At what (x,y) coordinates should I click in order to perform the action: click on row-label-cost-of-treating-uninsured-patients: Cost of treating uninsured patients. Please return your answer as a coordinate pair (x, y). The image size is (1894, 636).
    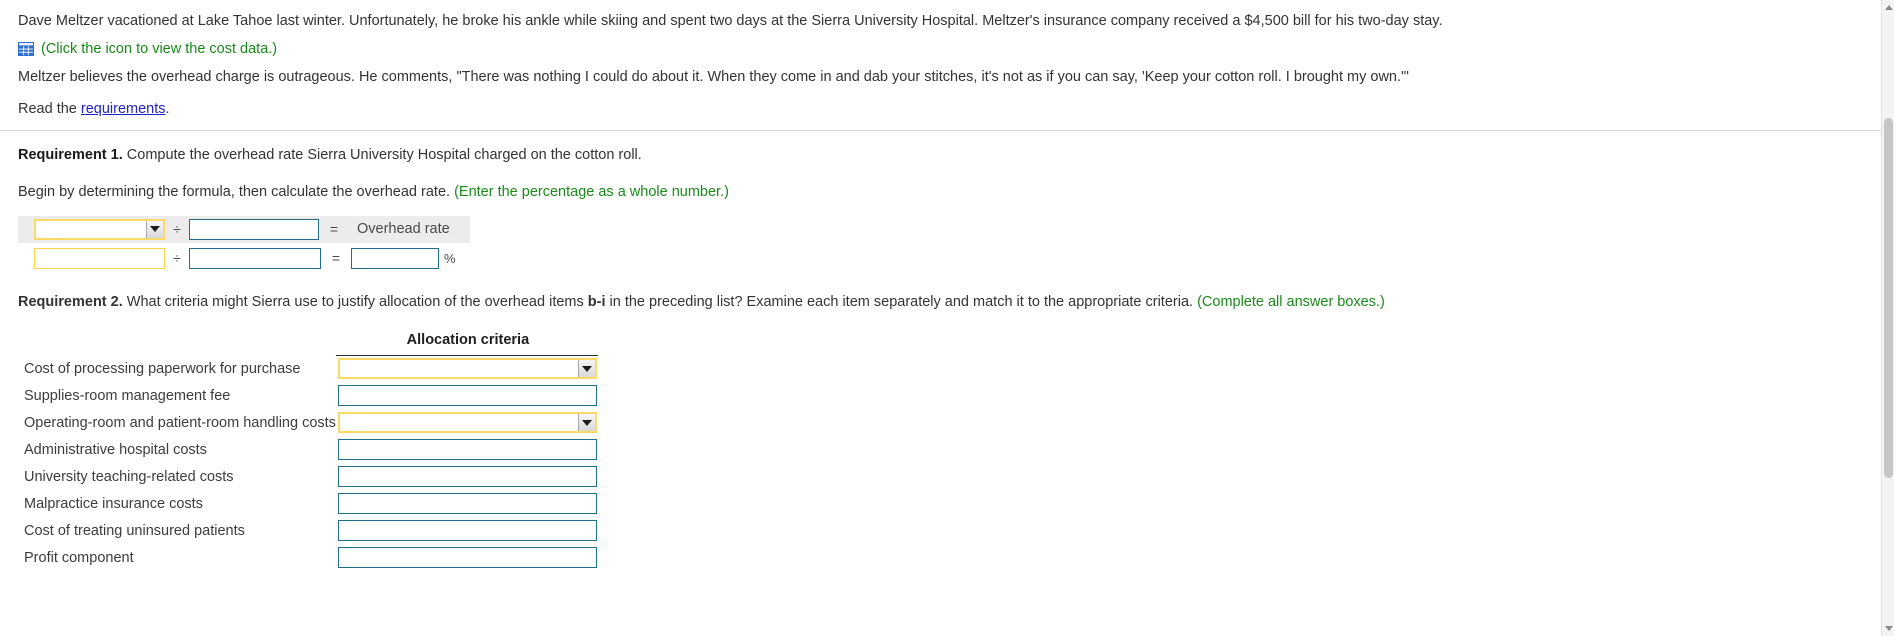
    Looking at the image, I should click on (134, 530).